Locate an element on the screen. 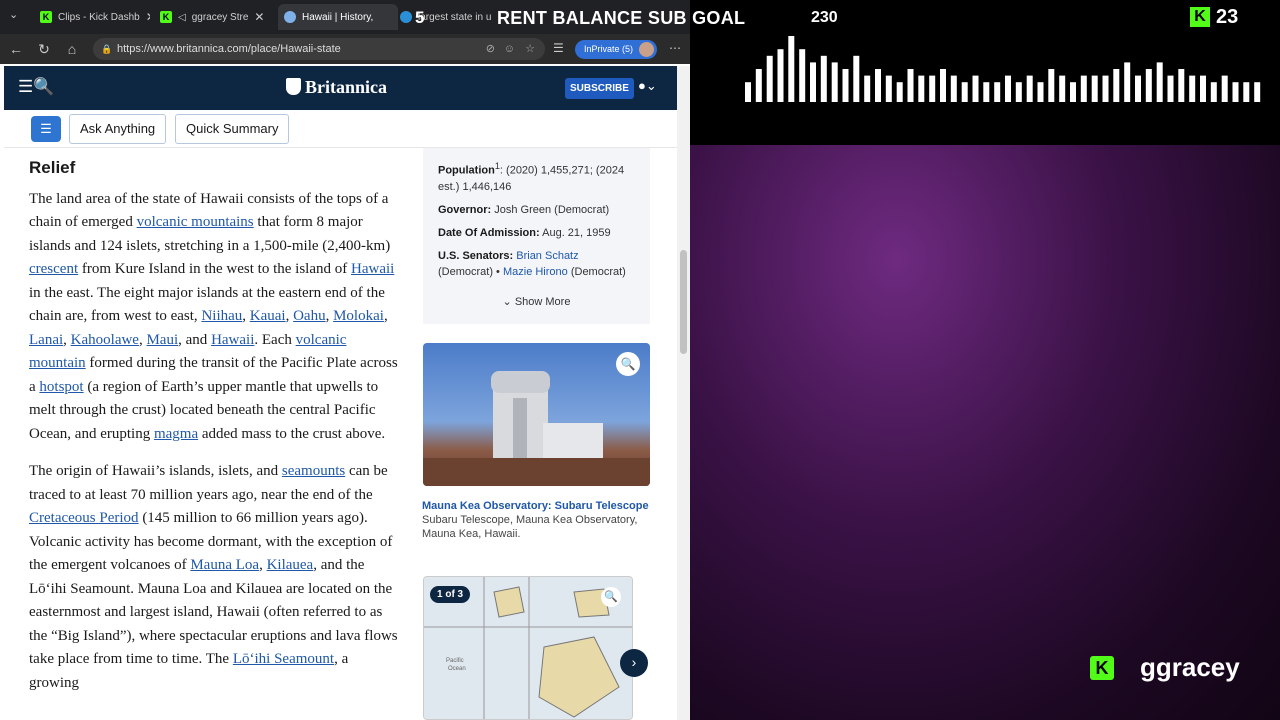 This screenshot has width=1280, height=720. article-link: Molokai is located at coordinates (358, 316).